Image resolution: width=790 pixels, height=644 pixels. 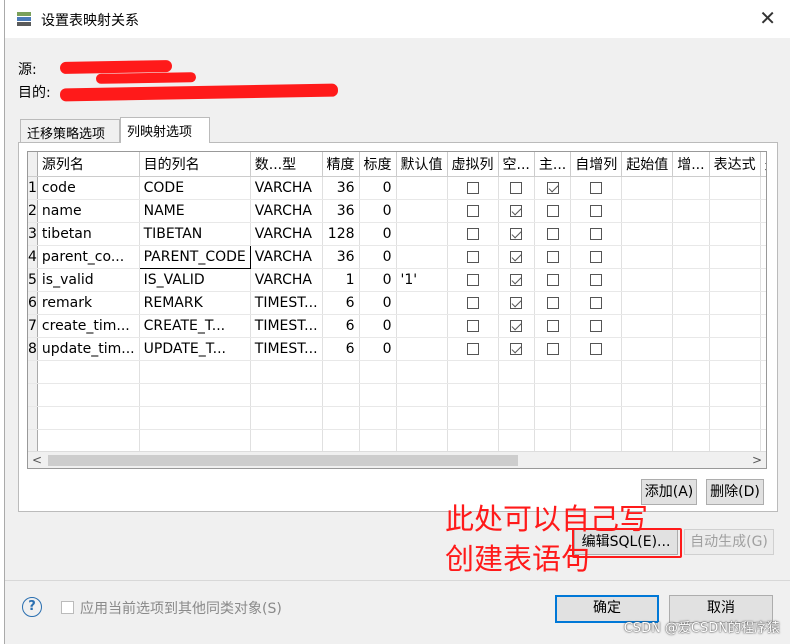 What do you see at coordinates (195, 211) in the screenshot?
I see `target-column-cell: NAME` at bounding box center [195, 211].